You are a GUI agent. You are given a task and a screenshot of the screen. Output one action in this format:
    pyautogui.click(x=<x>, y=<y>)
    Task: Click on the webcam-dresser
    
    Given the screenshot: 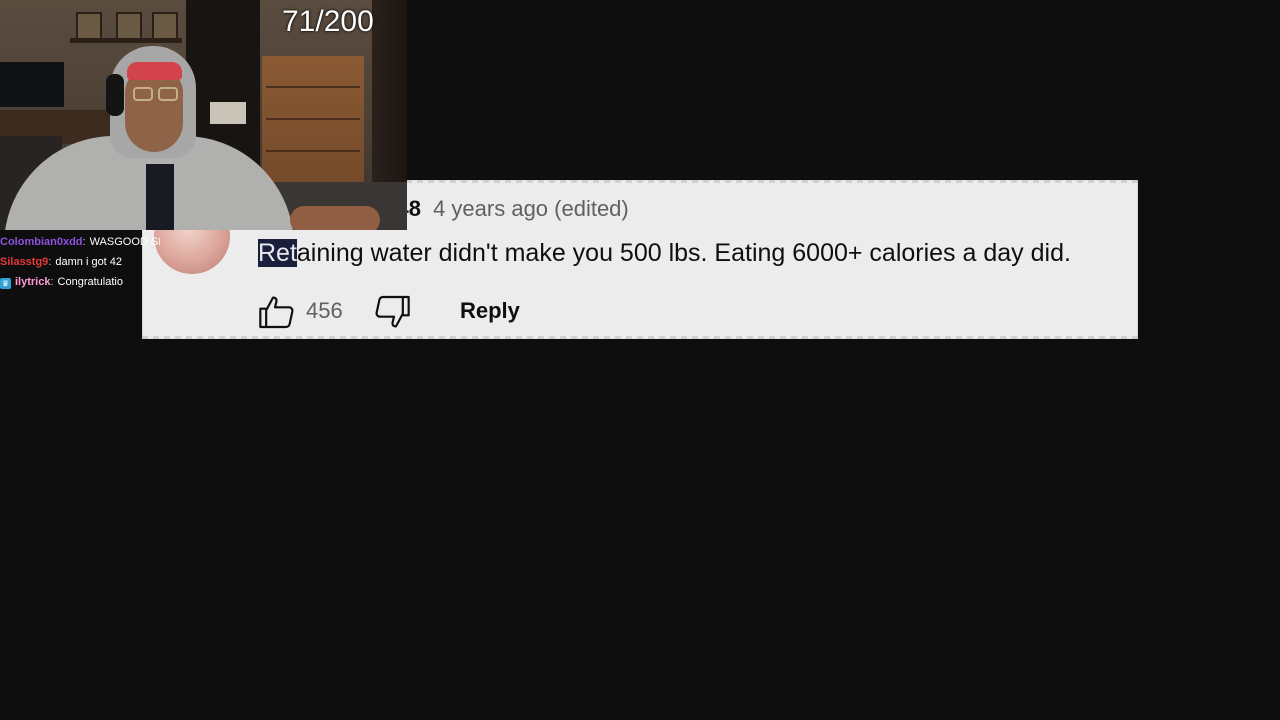 What is the action you would take?
    pyautogui.click(x=313, y=121)
    